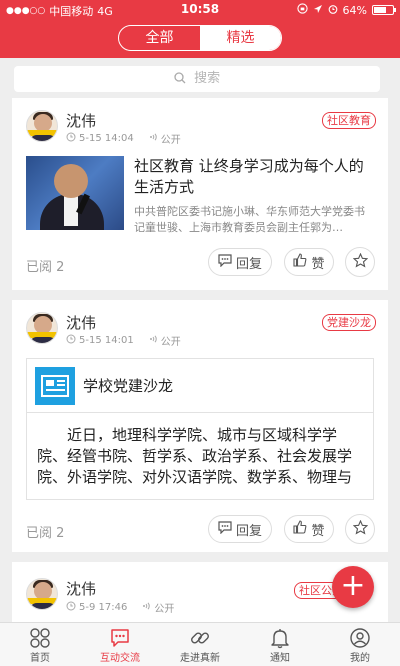  Describe the element at coordinates (280, 658) in the screenshot. I see `tab-label: 通知` at that location.